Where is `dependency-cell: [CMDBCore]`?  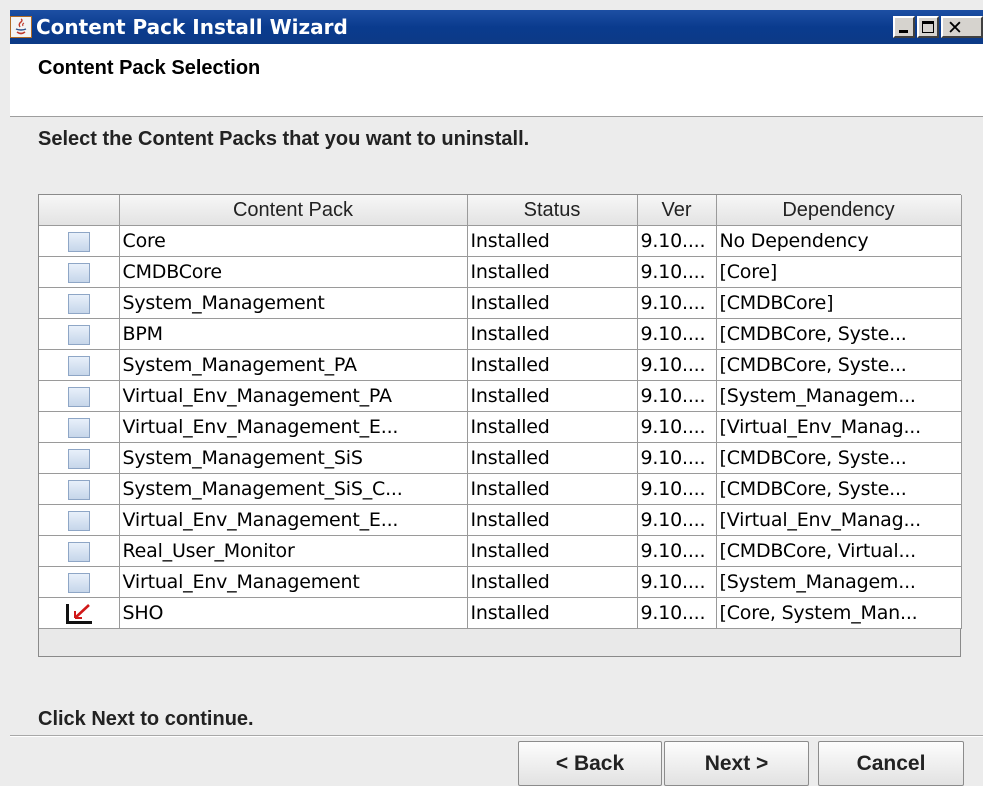
dependency-cell: [CMDBCore] is located at coordinates (839, 303).